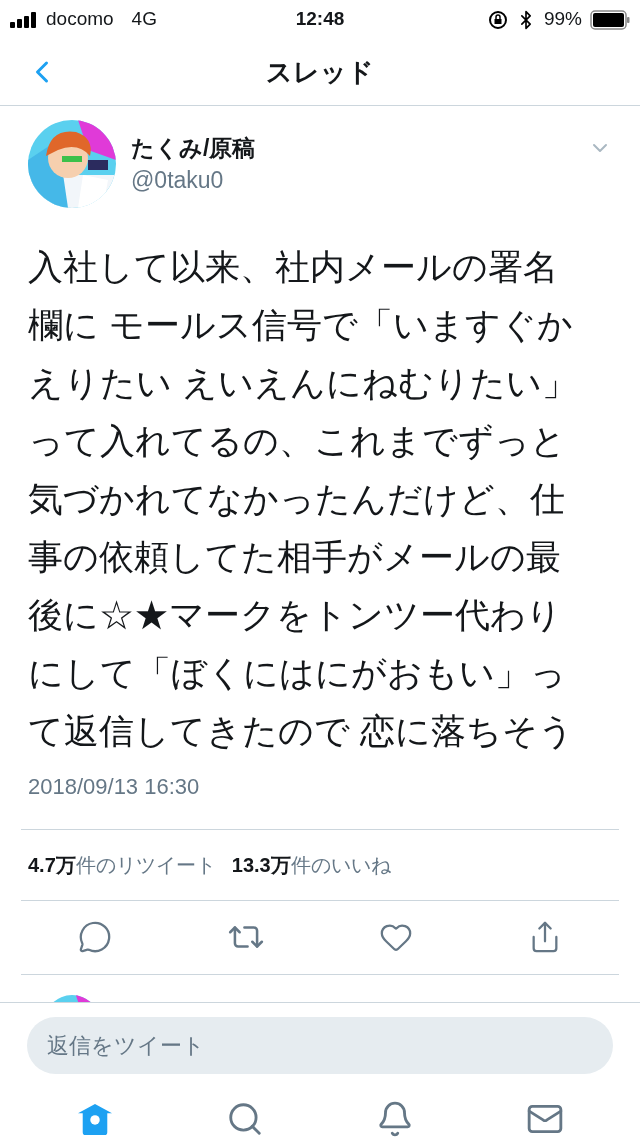 Image resolution: width=640 pixels, height=1138 pixels. What do you see at coordinates (497, 19) in the screenshot?
I see `rotation-lock-icon` at bounding box center [497, 19].